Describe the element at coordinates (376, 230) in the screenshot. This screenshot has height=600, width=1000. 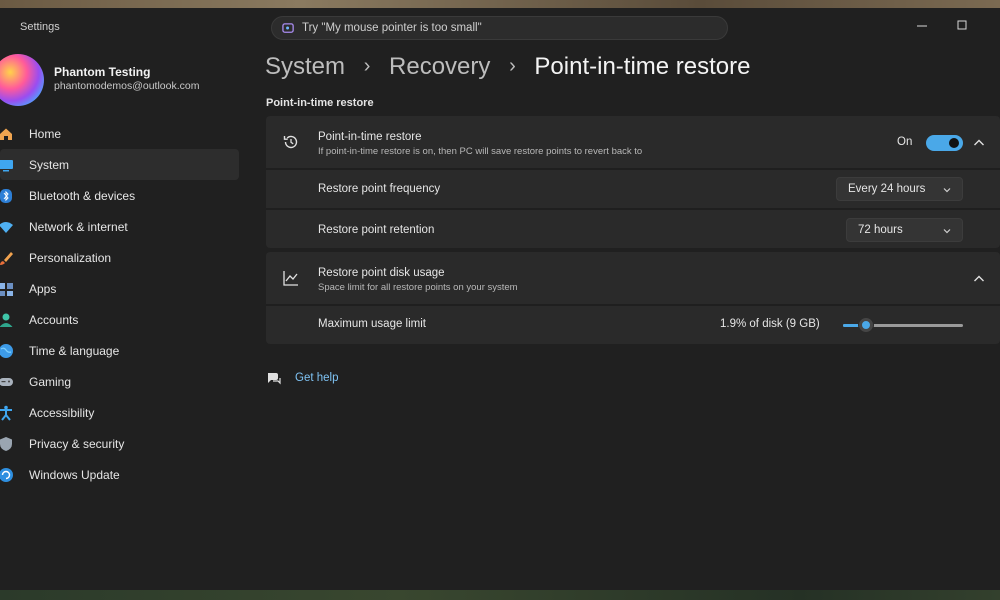
I see `retention-label: Restore point retention` at that location.